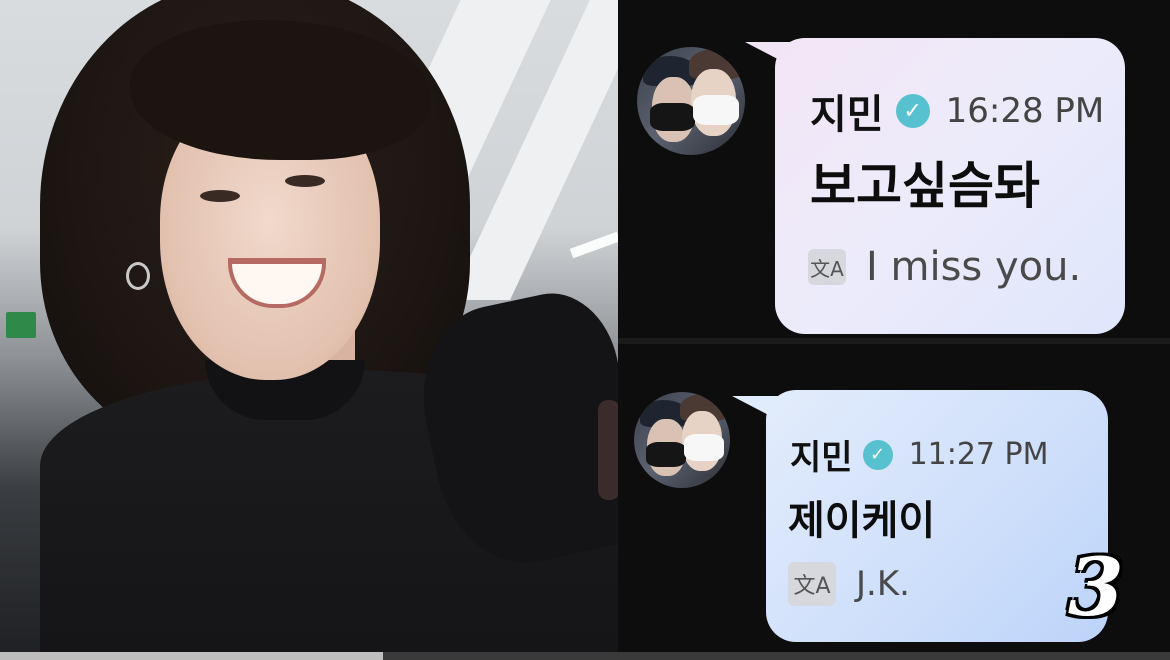 The image size is (1170, 660). What do you see at coordinates (978, 454) in the screenshot?
I see `message-time: 11:27 PM` at bounding box center [978, 454].